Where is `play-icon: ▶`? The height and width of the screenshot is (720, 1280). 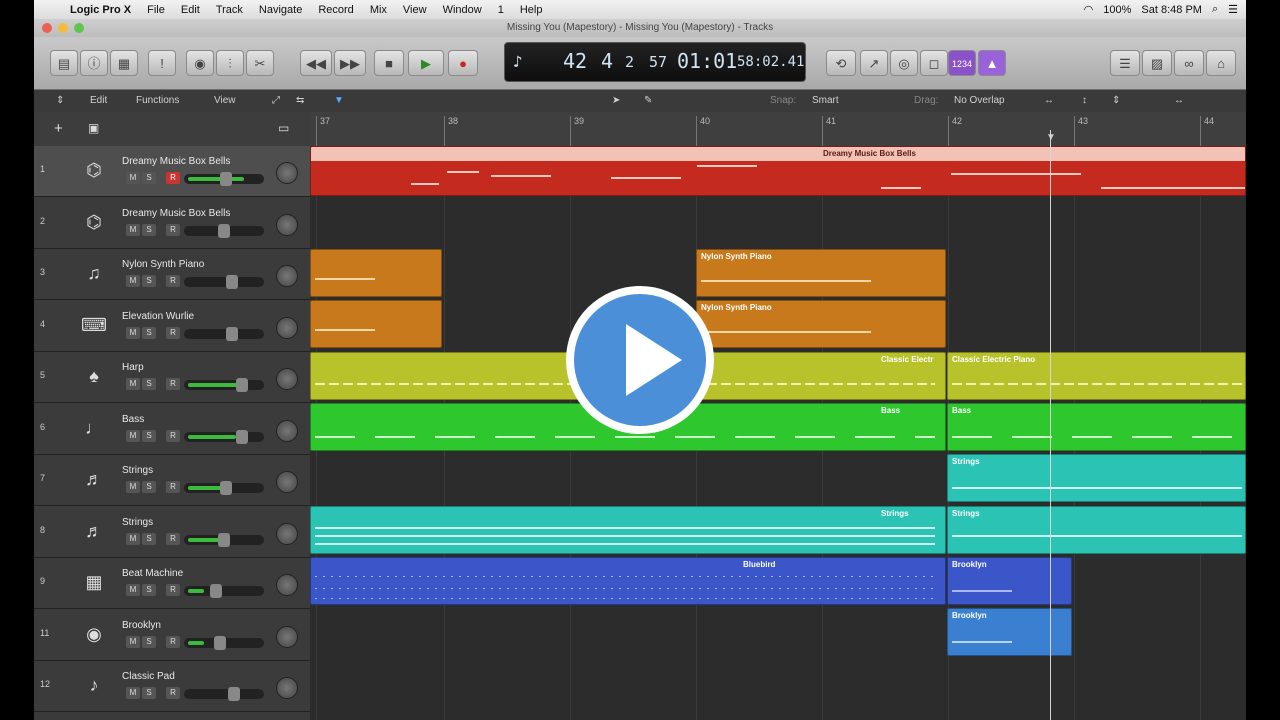 play-icon: ▶ is located at coordinates (426, 63).